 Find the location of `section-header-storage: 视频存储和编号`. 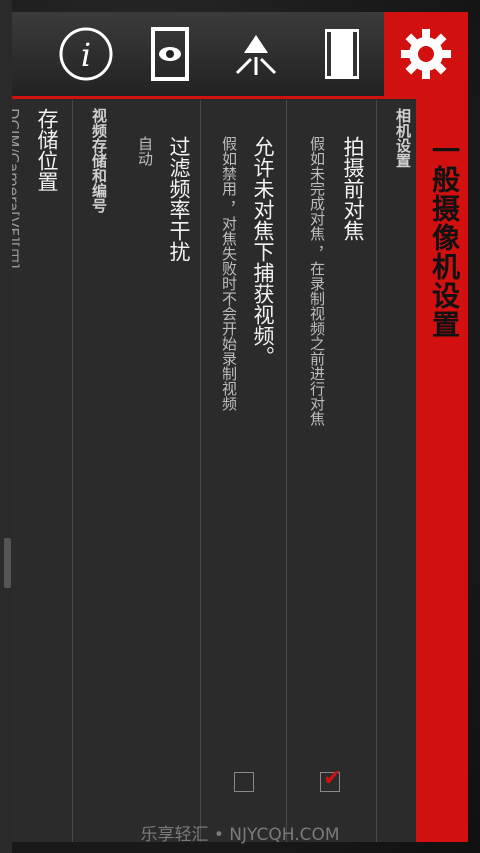

section-header-storage: 视频存储和编号 is located at coordinates (99, 160).